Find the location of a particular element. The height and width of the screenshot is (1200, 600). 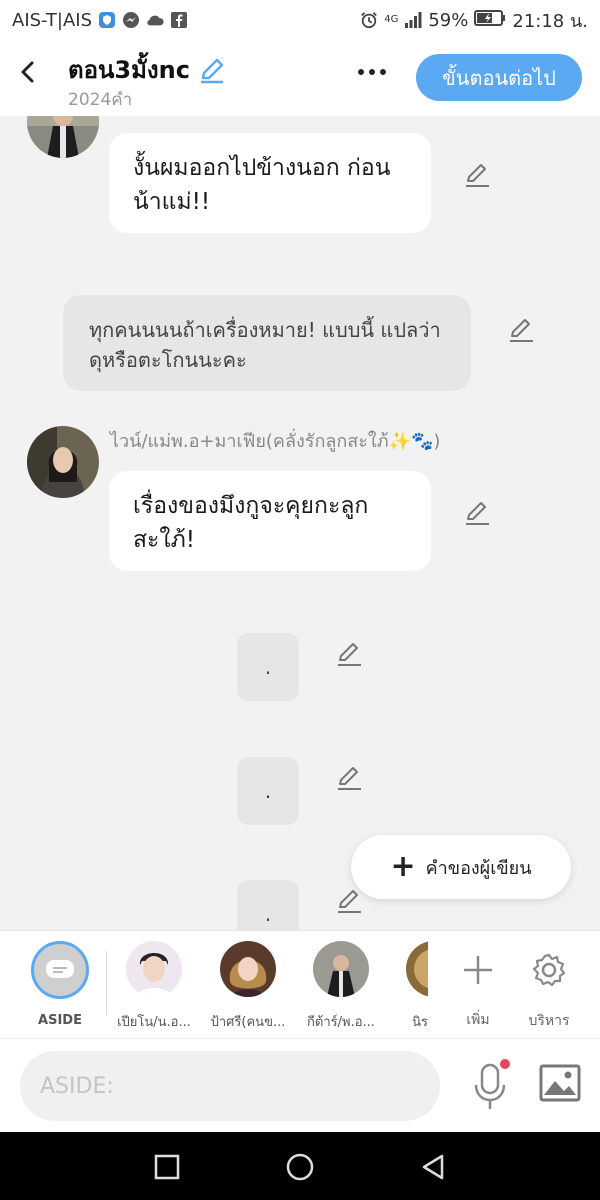

recent-apps-icon is located at coordinates (167, 1167).